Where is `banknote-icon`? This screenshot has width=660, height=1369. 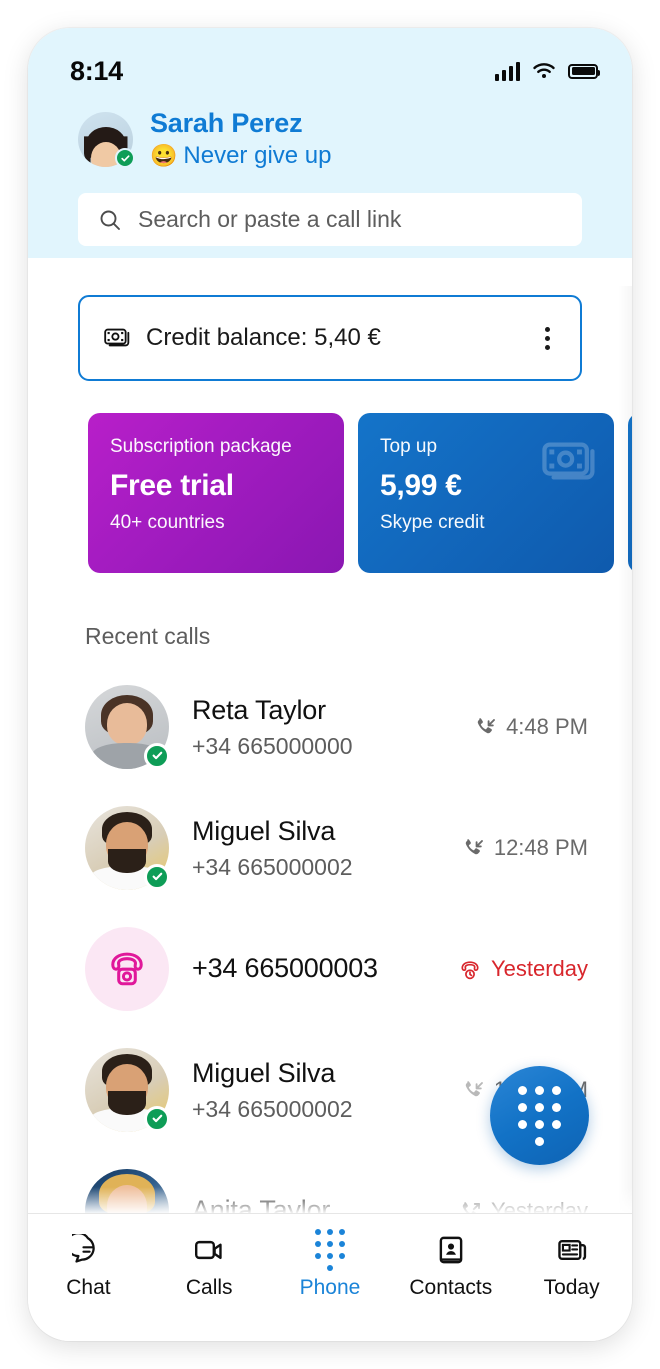
banknote-icon is located at coordinates (117, 337).